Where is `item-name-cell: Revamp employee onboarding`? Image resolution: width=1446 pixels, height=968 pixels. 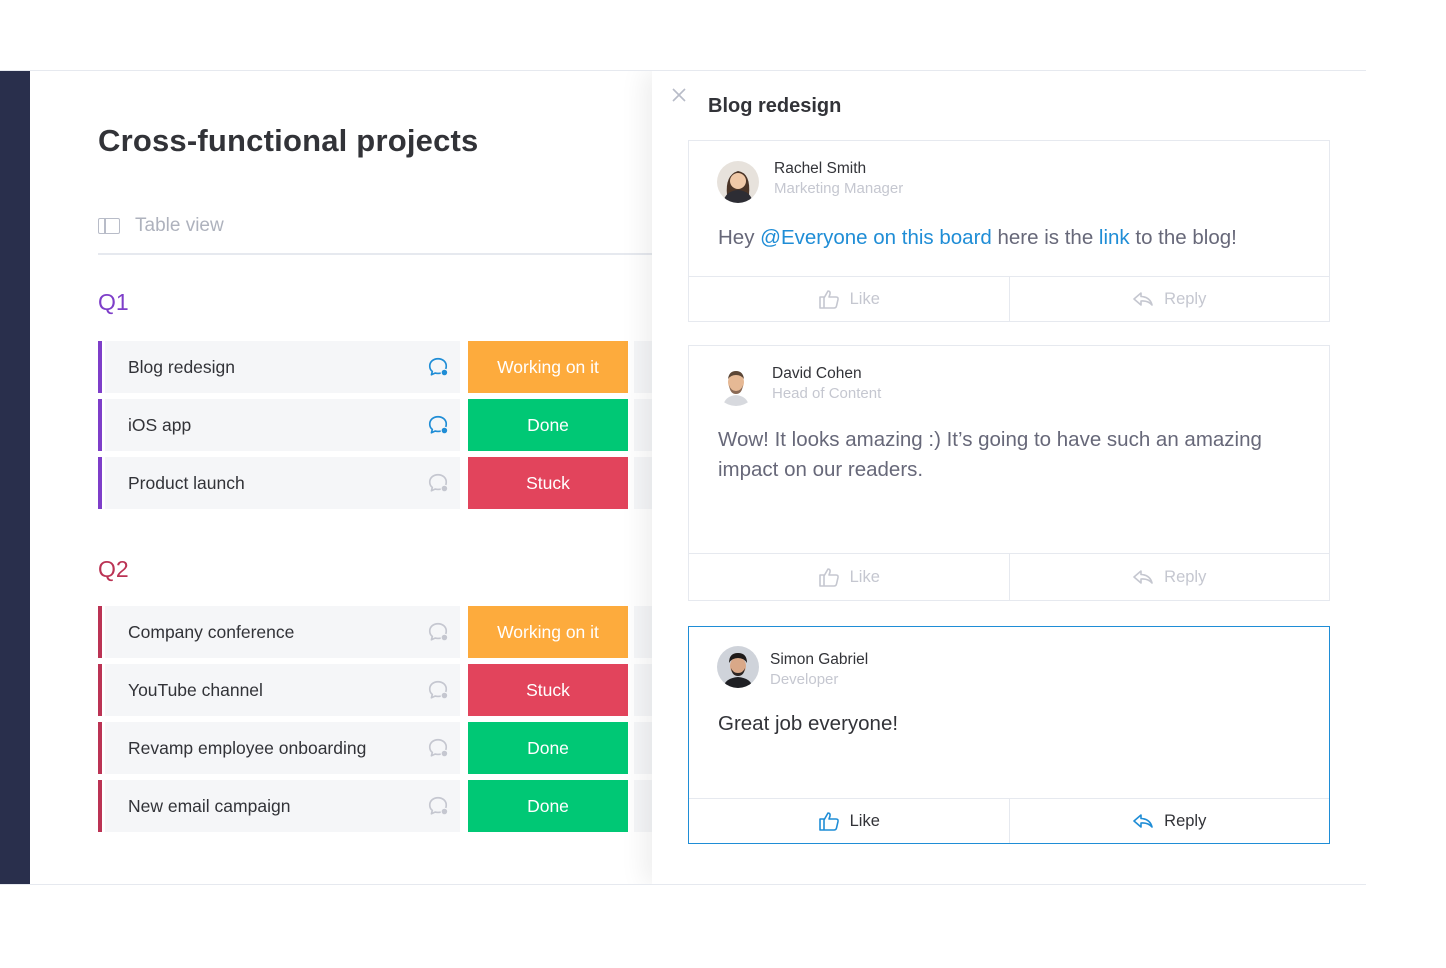
item-name-cell: Revamp employee onboarding is located at coordinates (282, 748).